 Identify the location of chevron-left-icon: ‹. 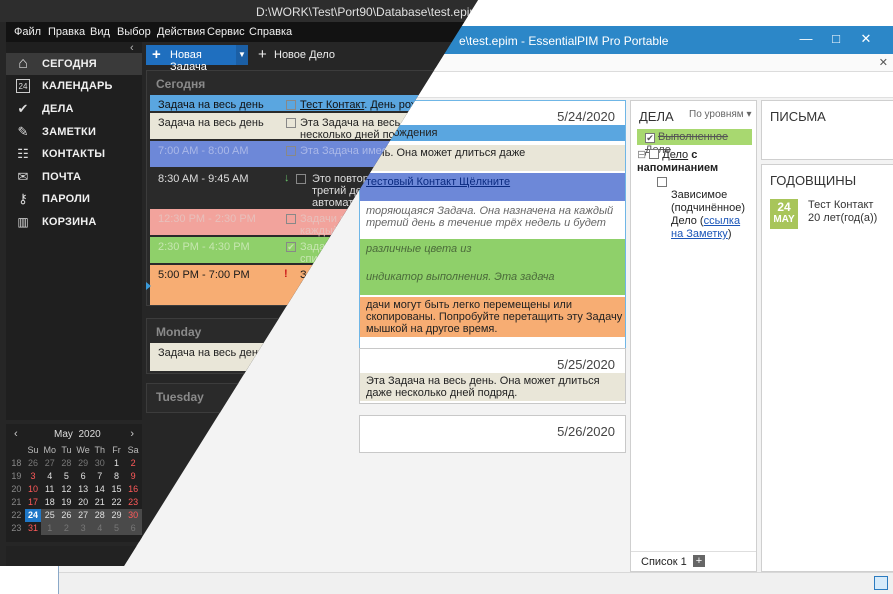
(16, 434).